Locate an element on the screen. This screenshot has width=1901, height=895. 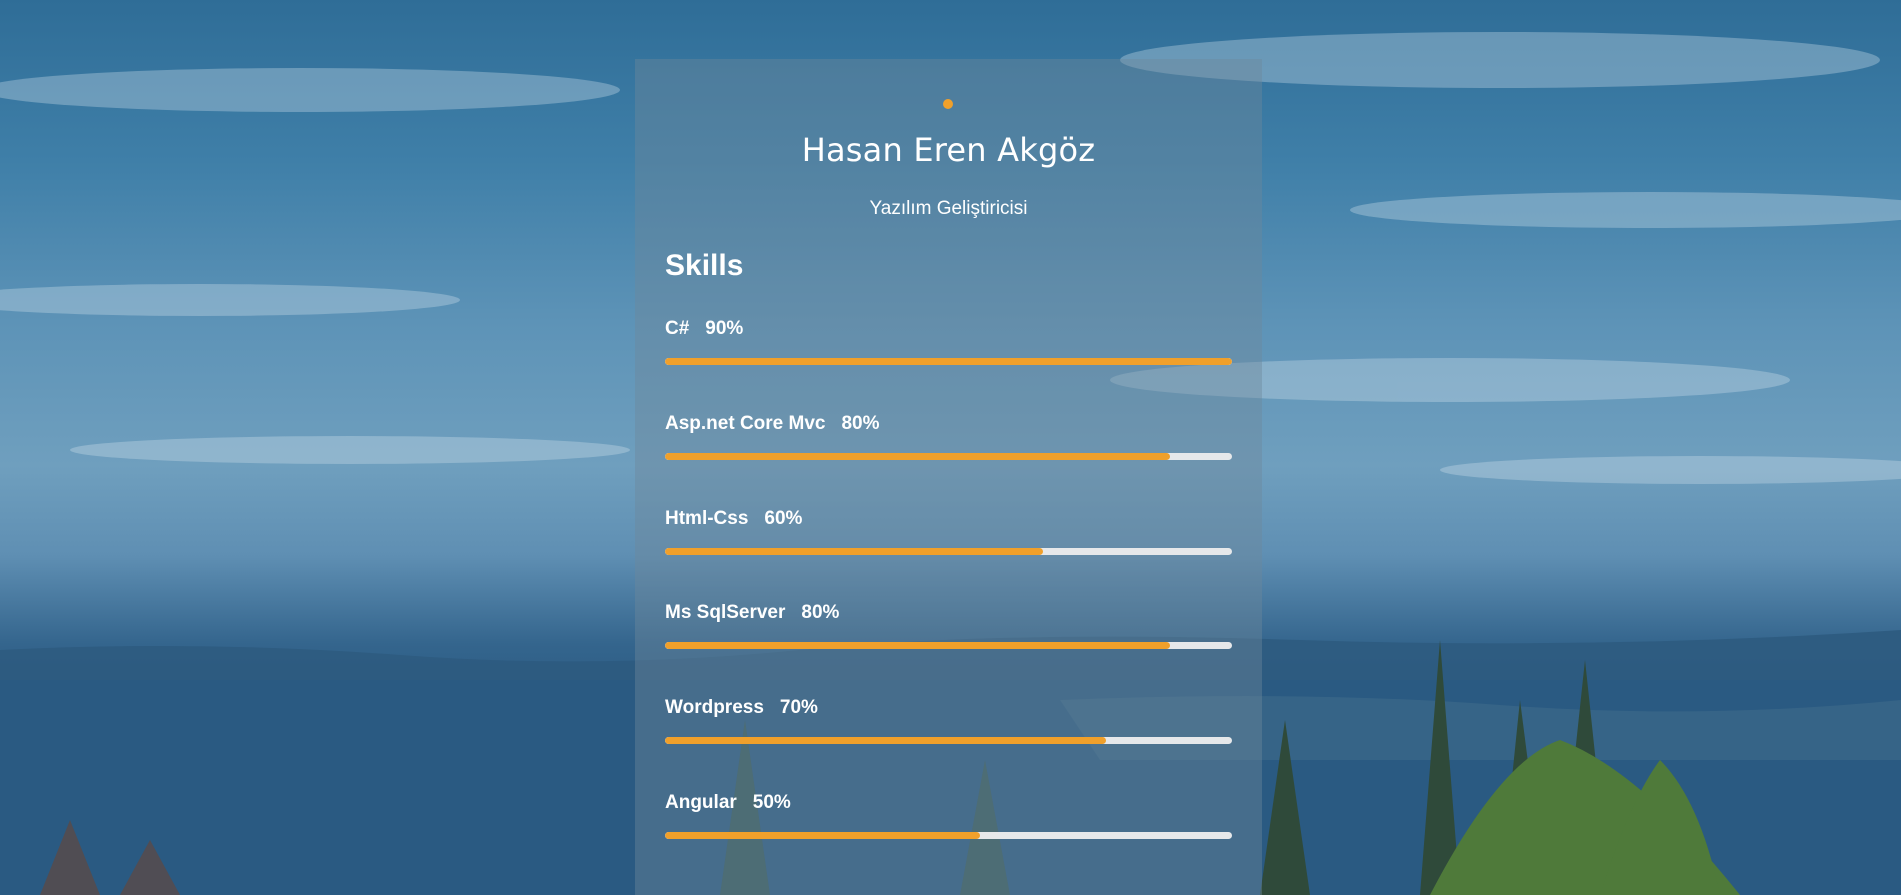
skill-name: Wordpress is located at coordinates (714, 707).